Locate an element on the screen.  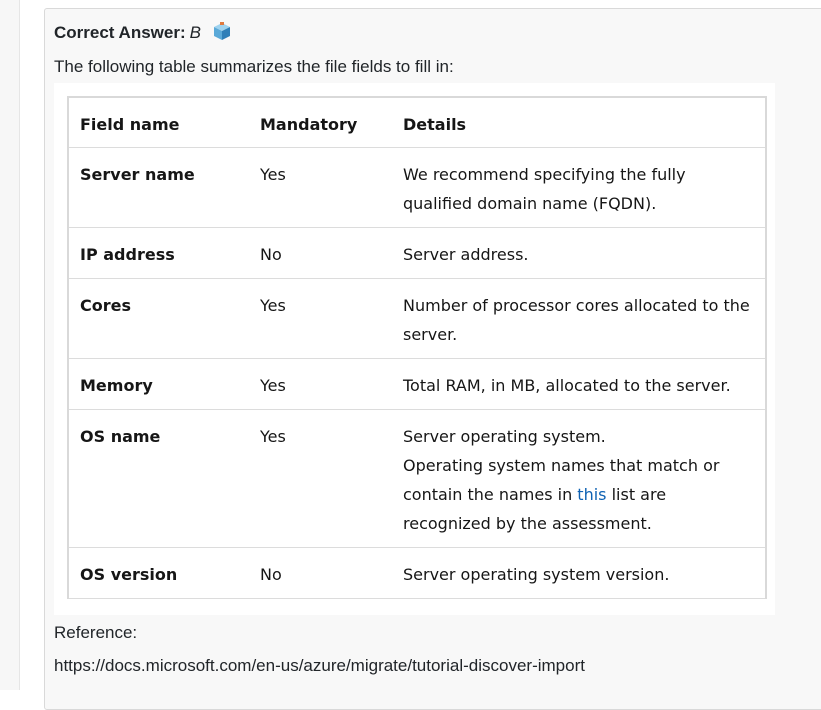
cell-details: Server address. is located at coordinates (584, 253).